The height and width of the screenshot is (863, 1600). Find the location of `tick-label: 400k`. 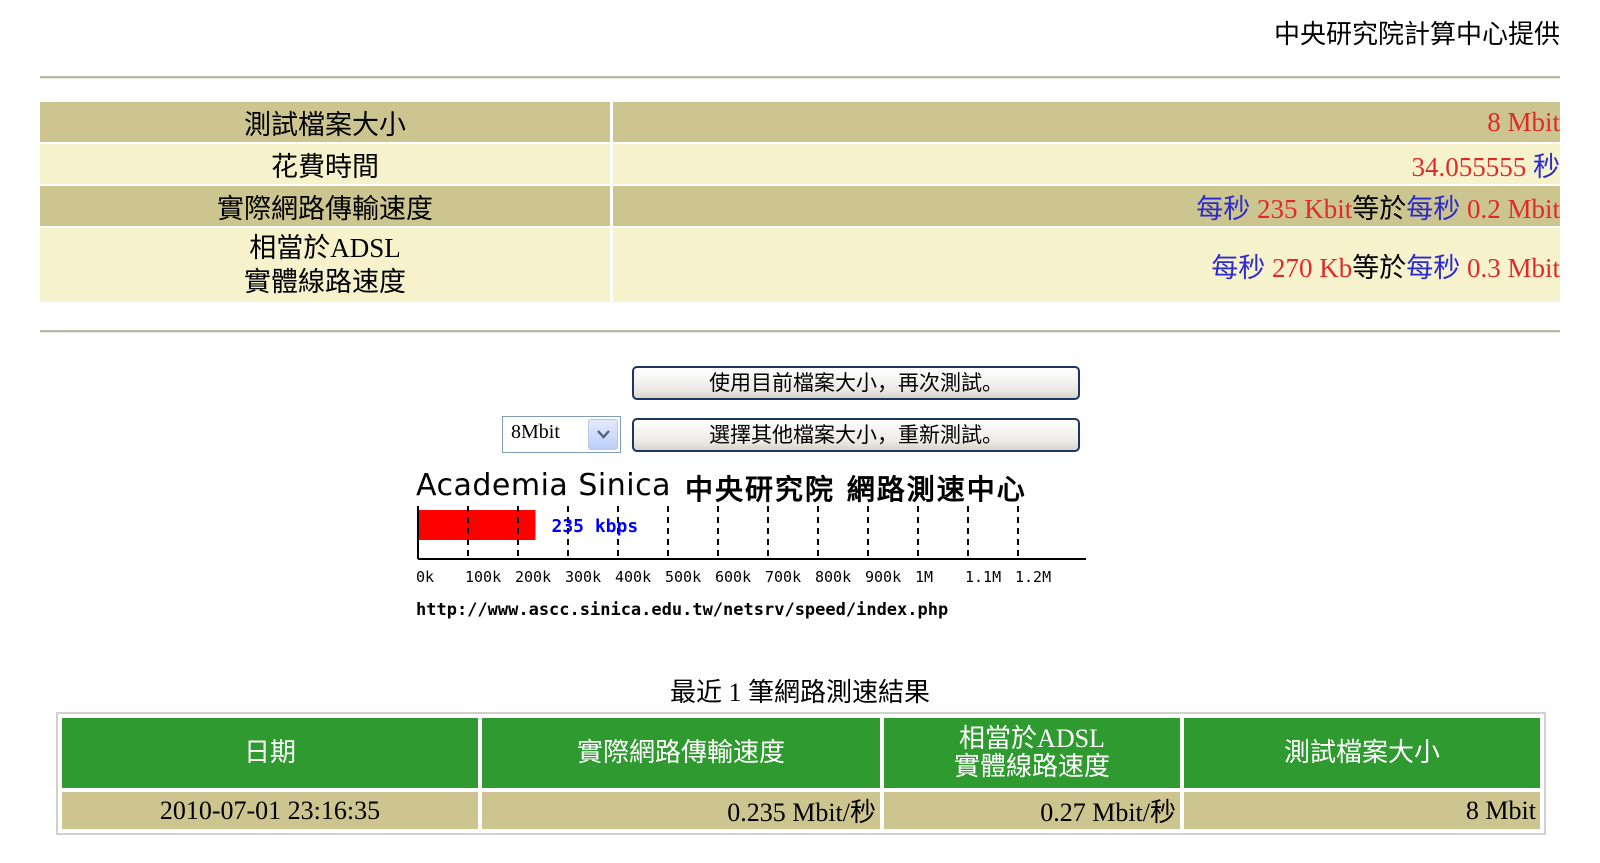

tick-label: 400k is located at coordinates (633, 577).